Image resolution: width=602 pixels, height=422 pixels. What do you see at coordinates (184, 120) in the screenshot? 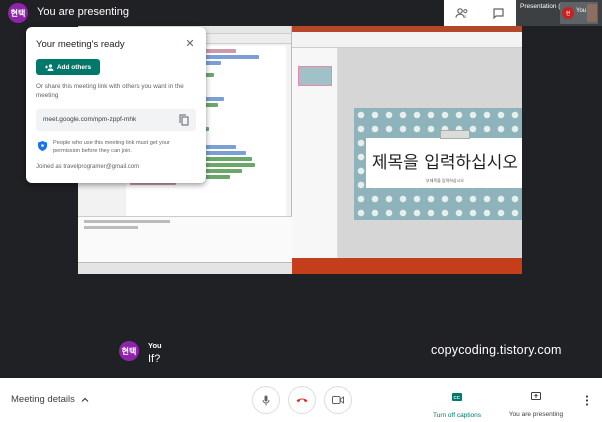
I see `copy-icon` at bounding box center [184, 120].